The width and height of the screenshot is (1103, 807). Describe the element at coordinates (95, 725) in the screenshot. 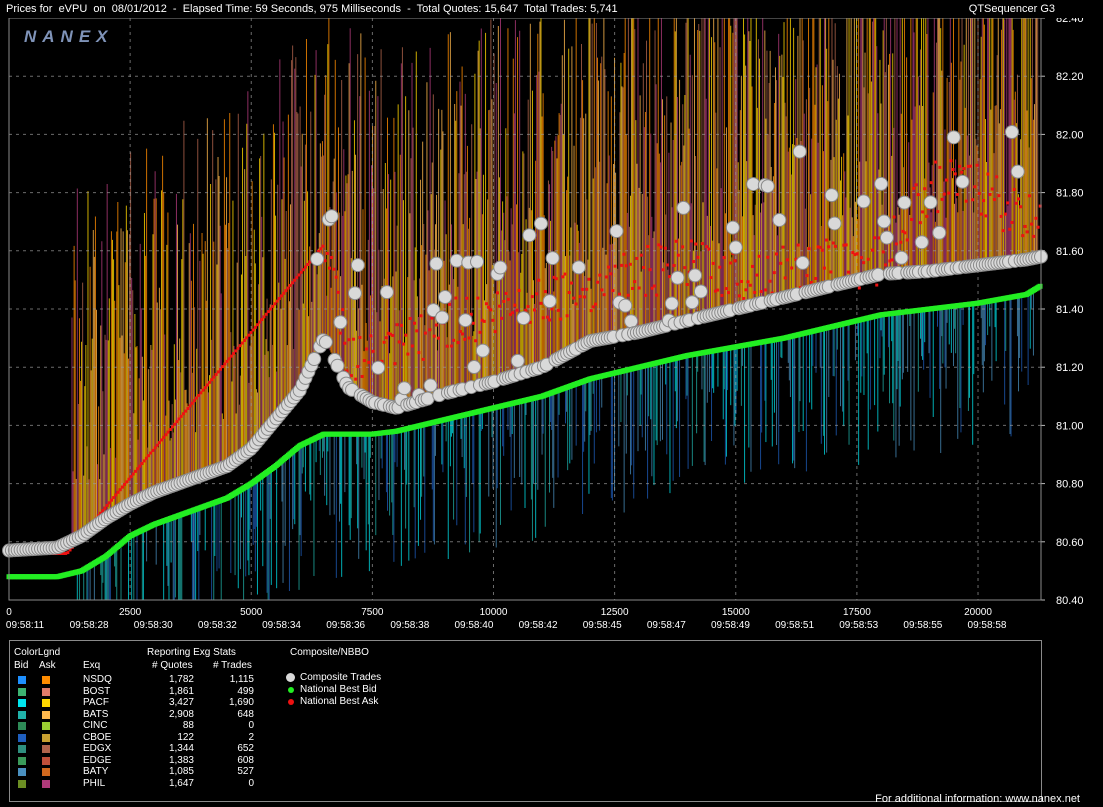

I see `exchange-code: CINC` at that location.